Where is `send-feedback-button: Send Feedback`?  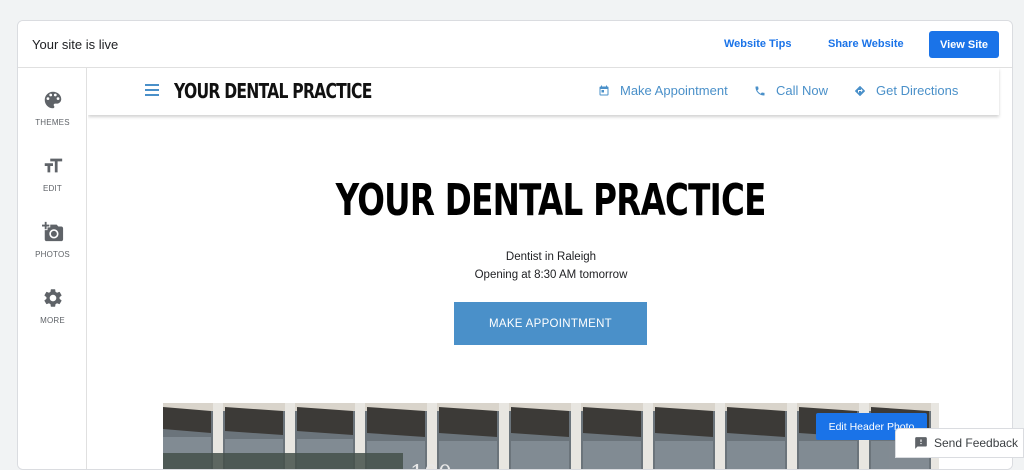
send-feedback-button: Send Feedback is located at coordinates (959, 443).